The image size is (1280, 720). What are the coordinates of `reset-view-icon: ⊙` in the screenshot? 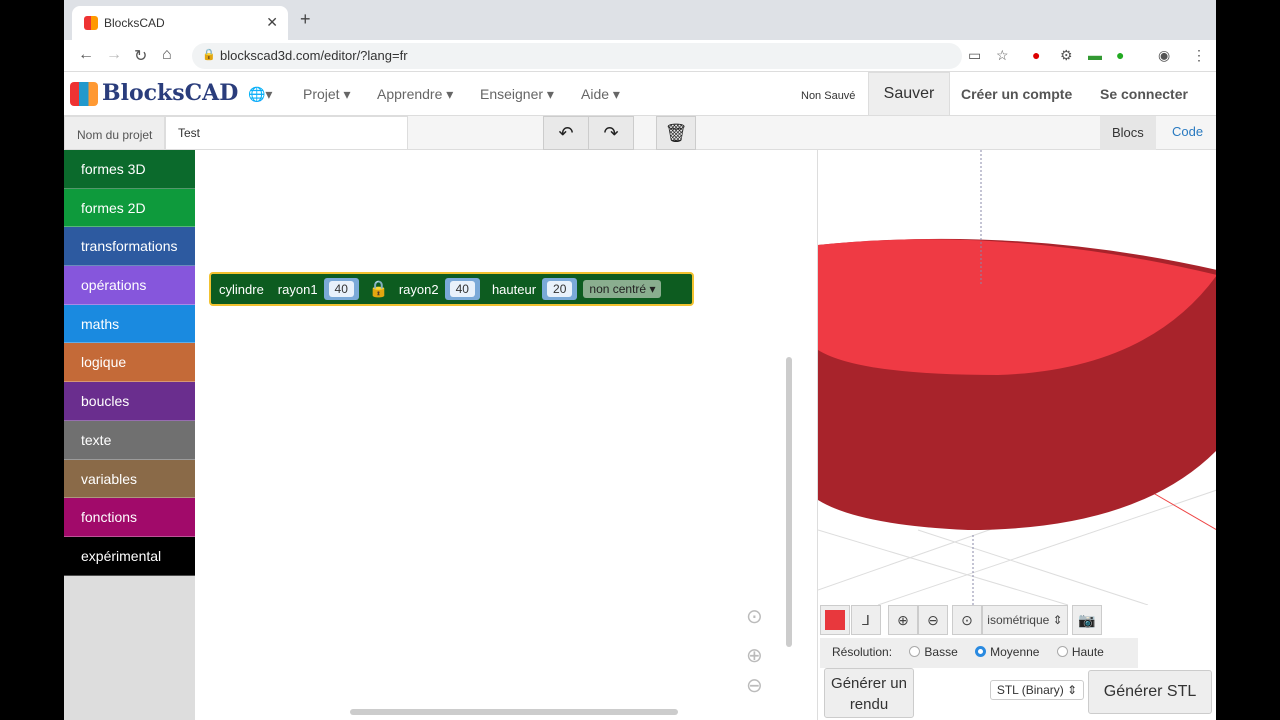 It's located at (967, 620).